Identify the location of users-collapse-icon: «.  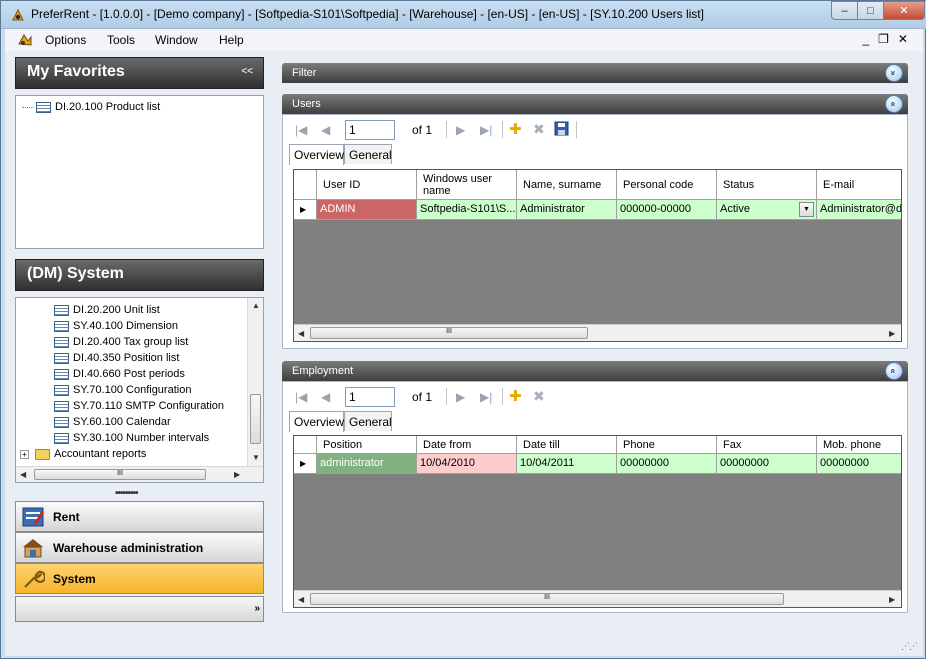
(894, 104).